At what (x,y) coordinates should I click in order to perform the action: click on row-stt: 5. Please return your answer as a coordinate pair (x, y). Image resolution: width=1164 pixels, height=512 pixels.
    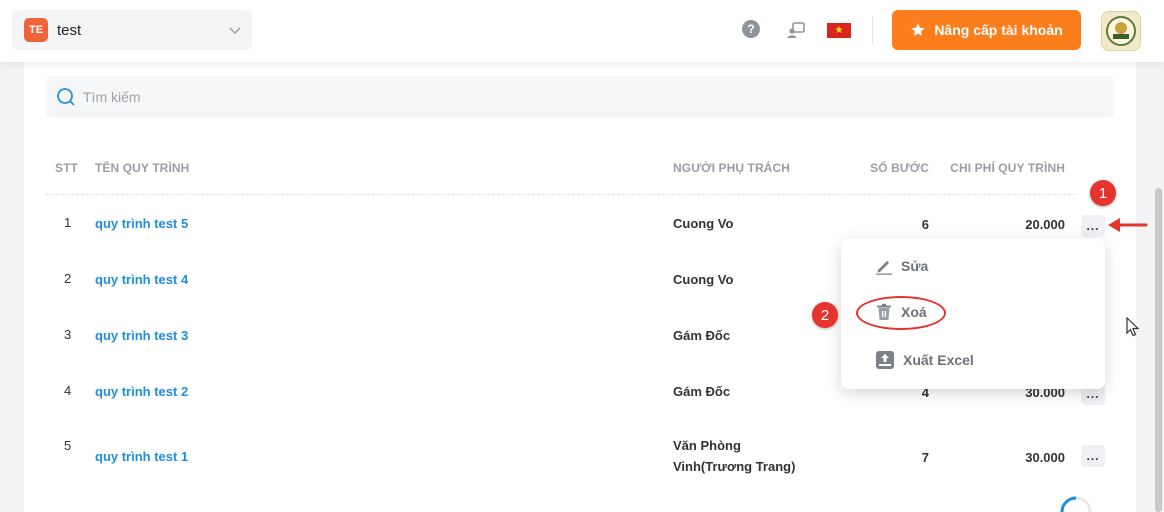
    Looking at the image, I should click on (68, 445).